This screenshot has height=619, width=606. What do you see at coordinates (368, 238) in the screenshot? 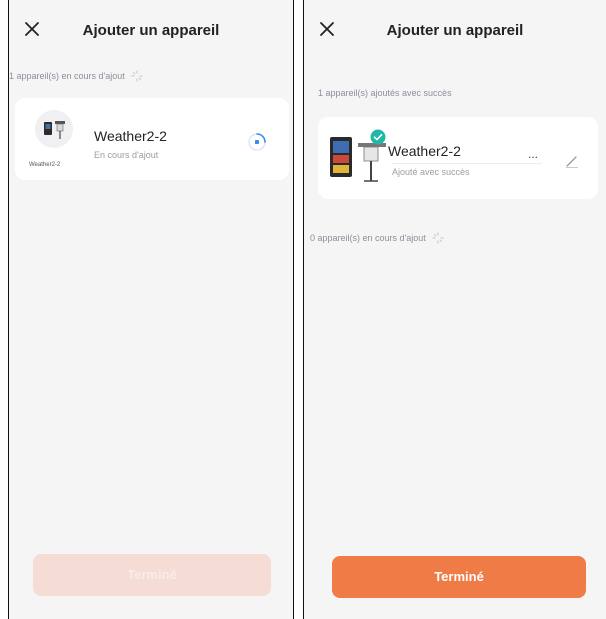
I see `adding-count-text: 0 appareil(s) en cours d'ajout` at bounding box center [368, 238].